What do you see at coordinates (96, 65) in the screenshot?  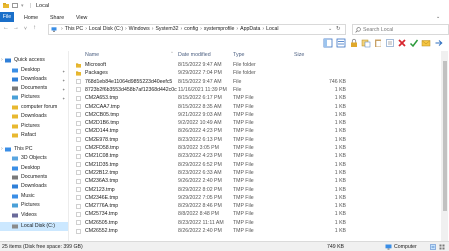 I see `cell-name: Microsoft` at bounding box center [96, 65].